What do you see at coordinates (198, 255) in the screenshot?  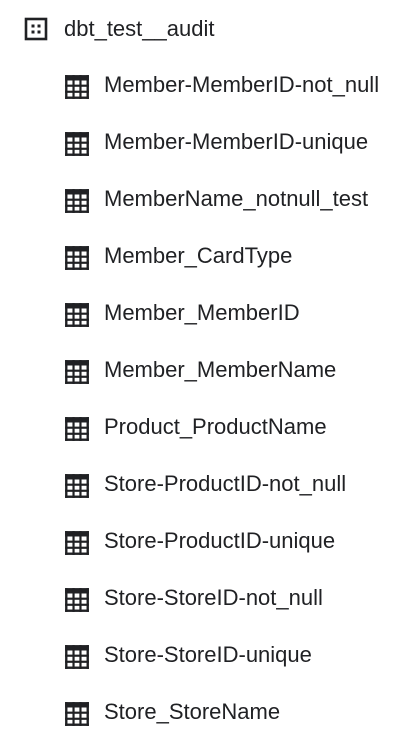 I see `table-label: Member_CardType` at bounding box center [198, 255].